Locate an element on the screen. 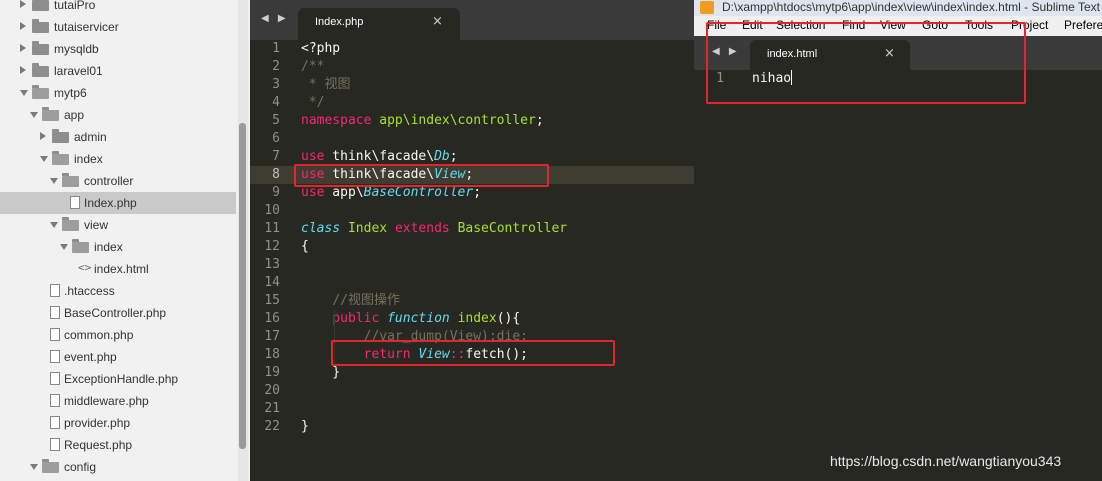 This screenshot has height=481, width=1102. line-number: 14 is located at coordinates (272, 282).